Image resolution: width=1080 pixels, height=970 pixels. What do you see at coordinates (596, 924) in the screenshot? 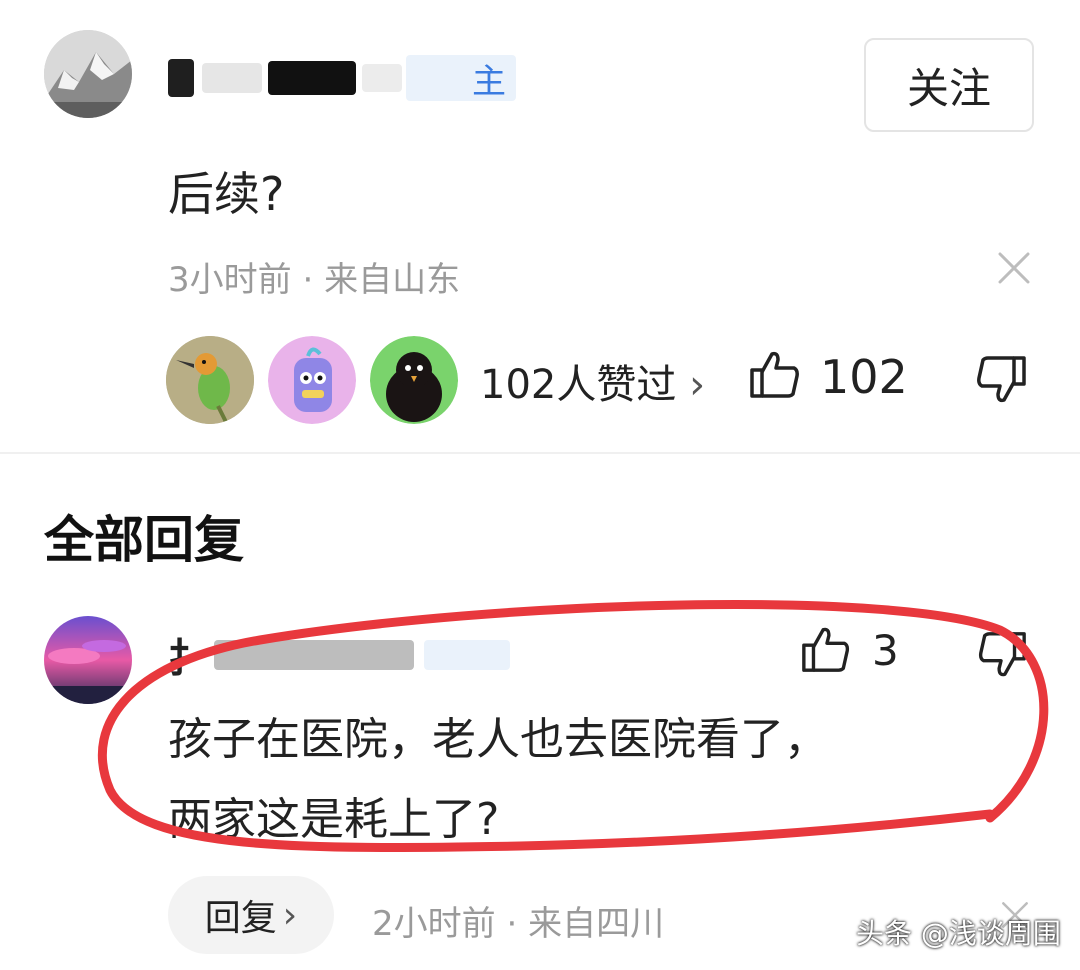
I see `reply-location: 来自四川` at bounding box center [596, 924].